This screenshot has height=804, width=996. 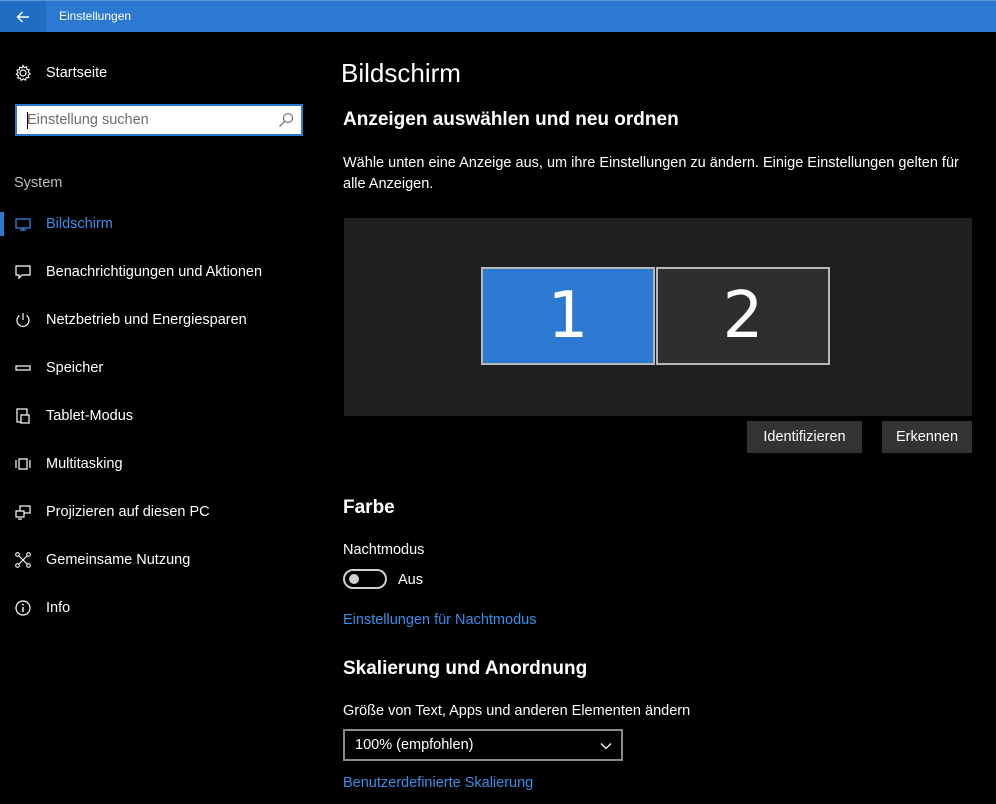 What do you see at coordinates (414, 745) in the screenshot?
I see `scale-dropdown-value: 100% (empfohlen)` at bounding box center [414, 745].